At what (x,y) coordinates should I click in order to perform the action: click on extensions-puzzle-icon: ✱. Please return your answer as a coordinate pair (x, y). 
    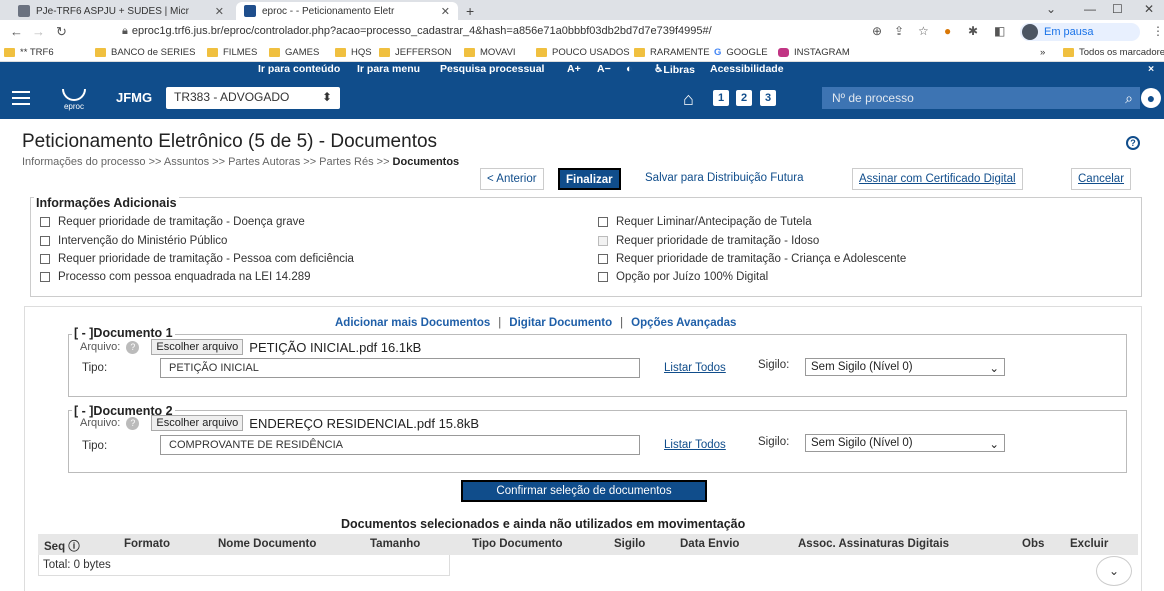
    Looking at the image, I should click on (973, 31).